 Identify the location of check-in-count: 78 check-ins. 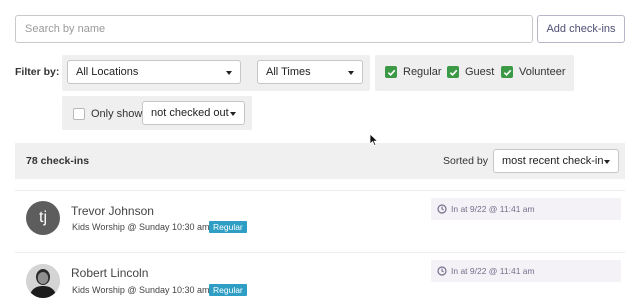
(58, 161).